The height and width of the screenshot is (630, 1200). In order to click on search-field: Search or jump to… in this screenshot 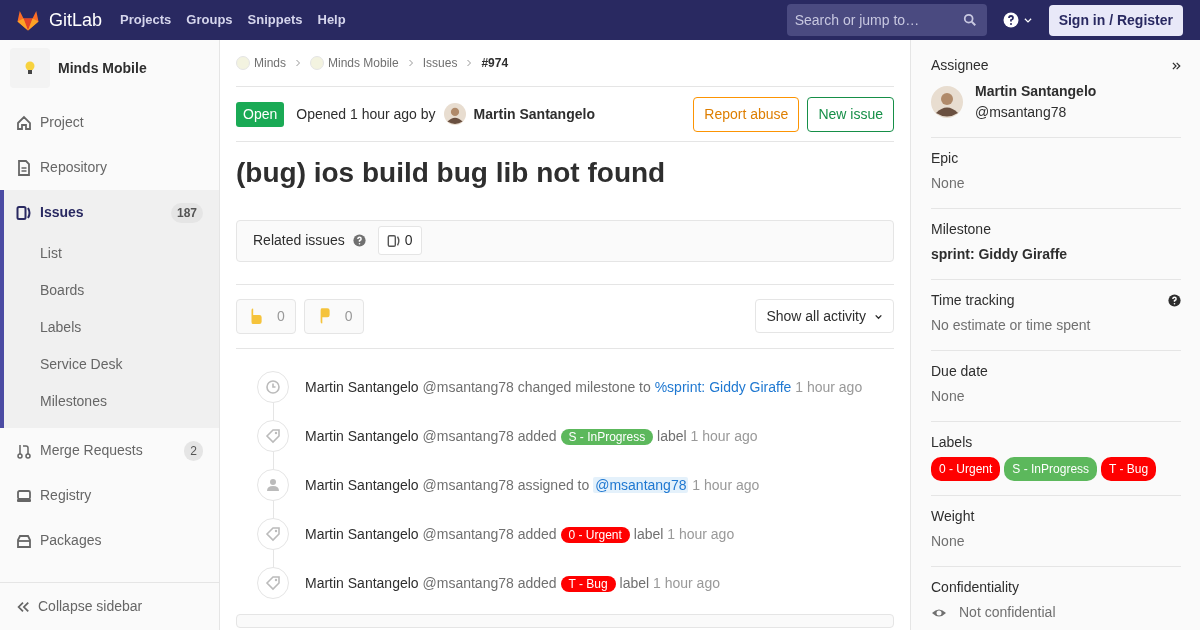, I will do `click(886, 20)`.